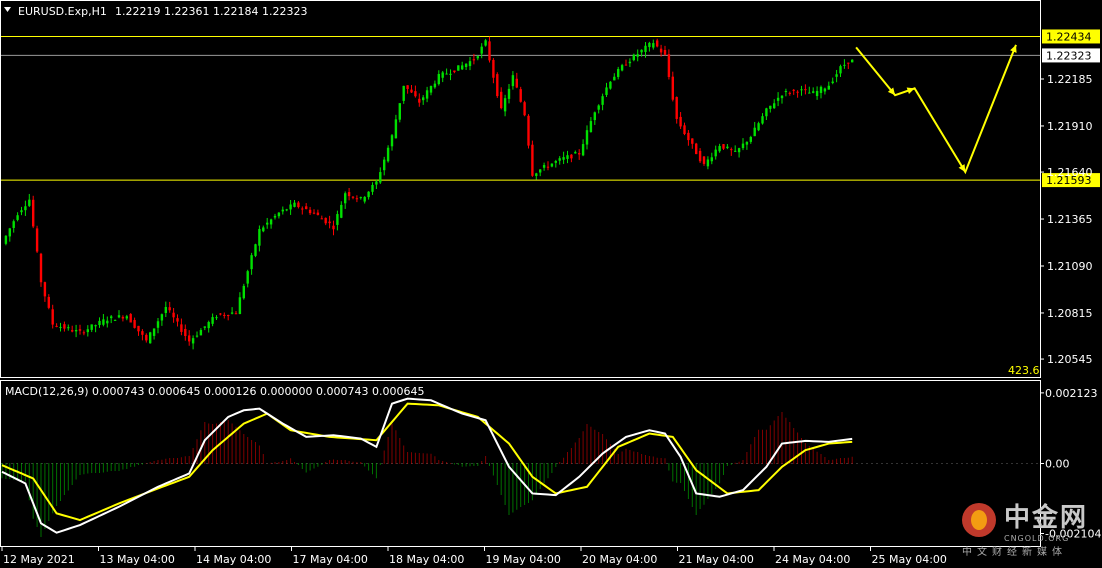  I want to click on macd-tick-label: 0.00, so click(1057, 464).